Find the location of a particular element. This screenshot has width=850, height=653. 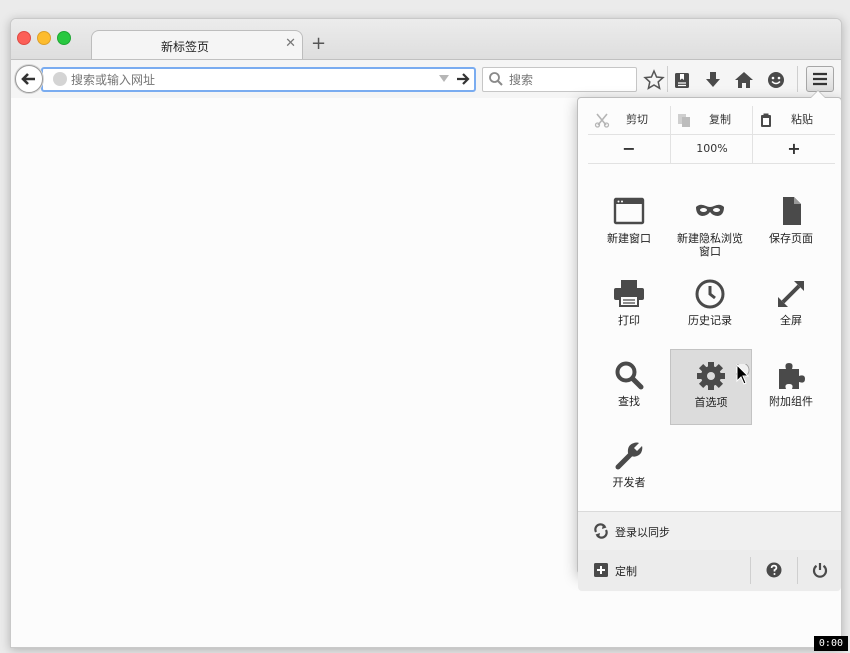

find-label: 查找 is located at coordinates (629, 401).